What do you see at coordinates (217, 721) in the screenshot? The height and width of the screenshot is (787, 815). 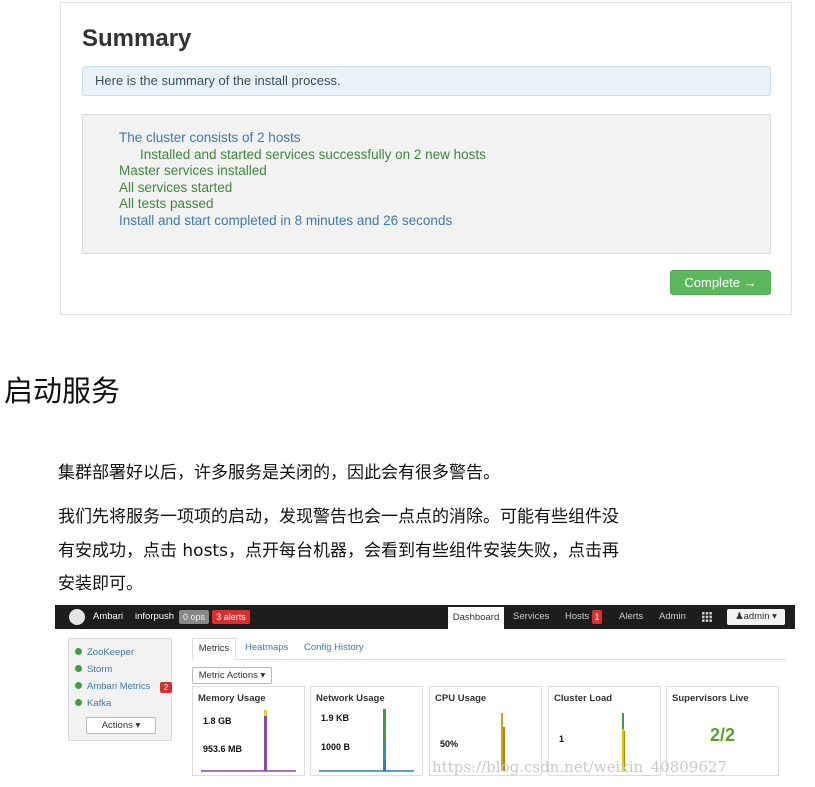 I see `widget-value: 1.8 GB` at bounding box center [217, 721].